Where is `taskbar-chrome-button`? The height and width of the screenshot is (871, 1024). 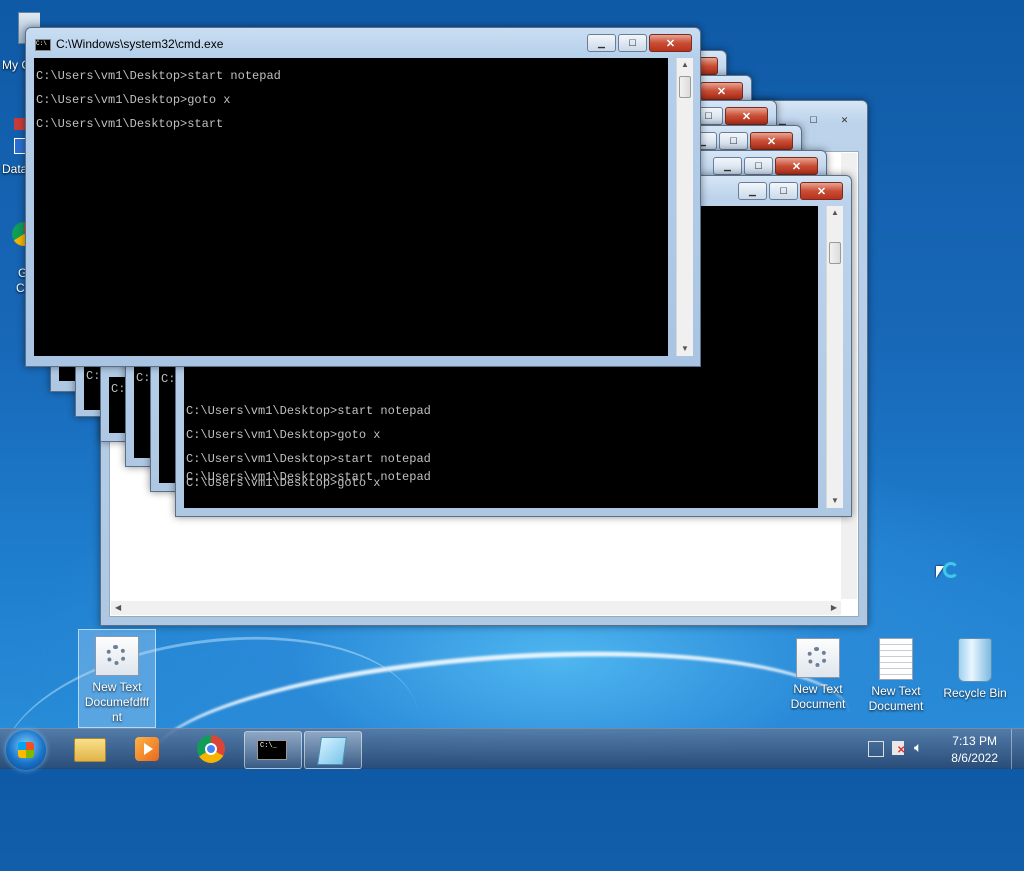
taskbar-chrome-button is located at coordinates (212, 749).